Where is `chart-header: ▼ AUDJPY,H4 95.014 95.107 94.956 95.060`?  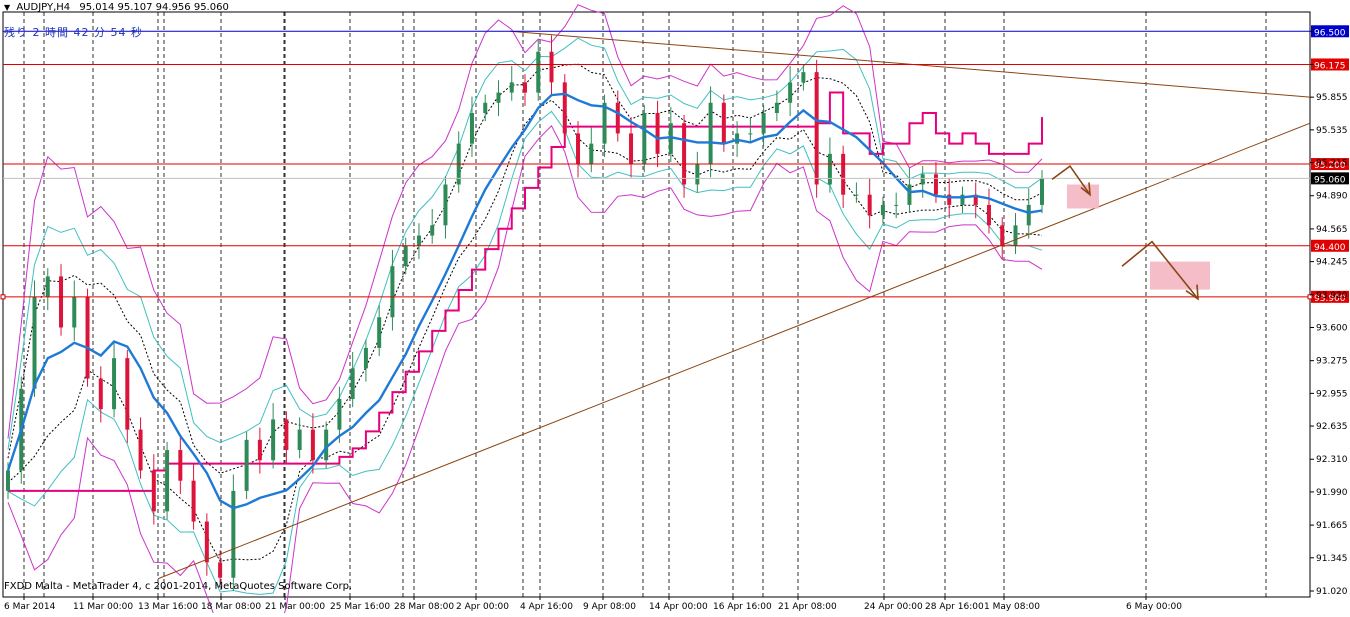 chart-header: ▼ AUDJPY,H4 95.014 95.107 94.956 95.060 is located at coordinates (116, 7).